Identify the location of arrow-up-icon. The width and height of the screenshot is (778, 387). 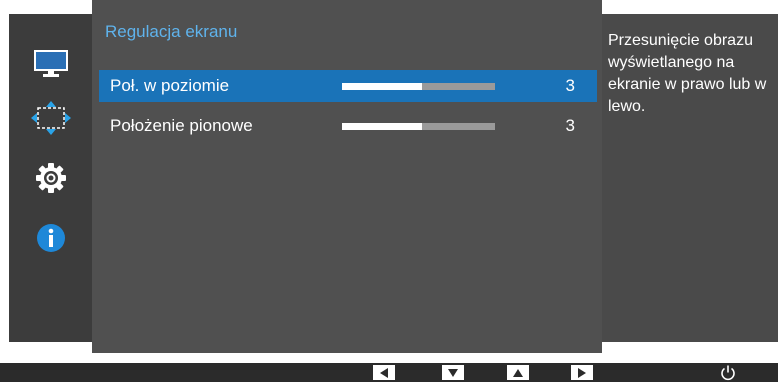
(518, 372).